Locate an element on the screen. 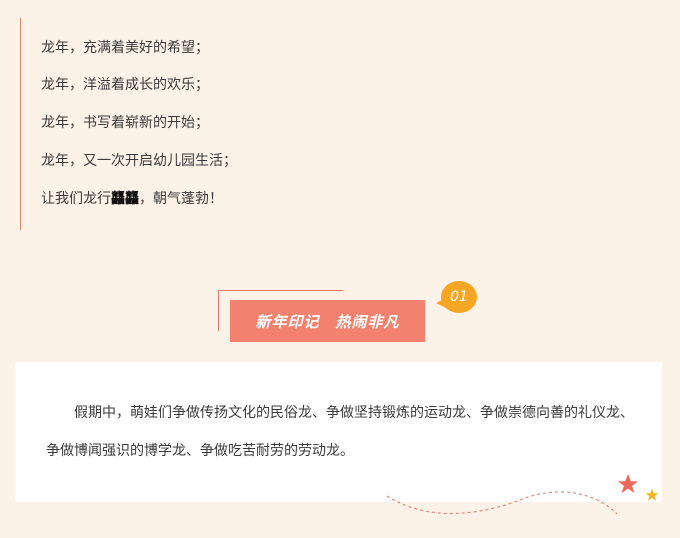 The height and width of the screenshot is (538, 680). poem-line: 龙年，书写着崭新的开始； is located at coordinates (125, 123).